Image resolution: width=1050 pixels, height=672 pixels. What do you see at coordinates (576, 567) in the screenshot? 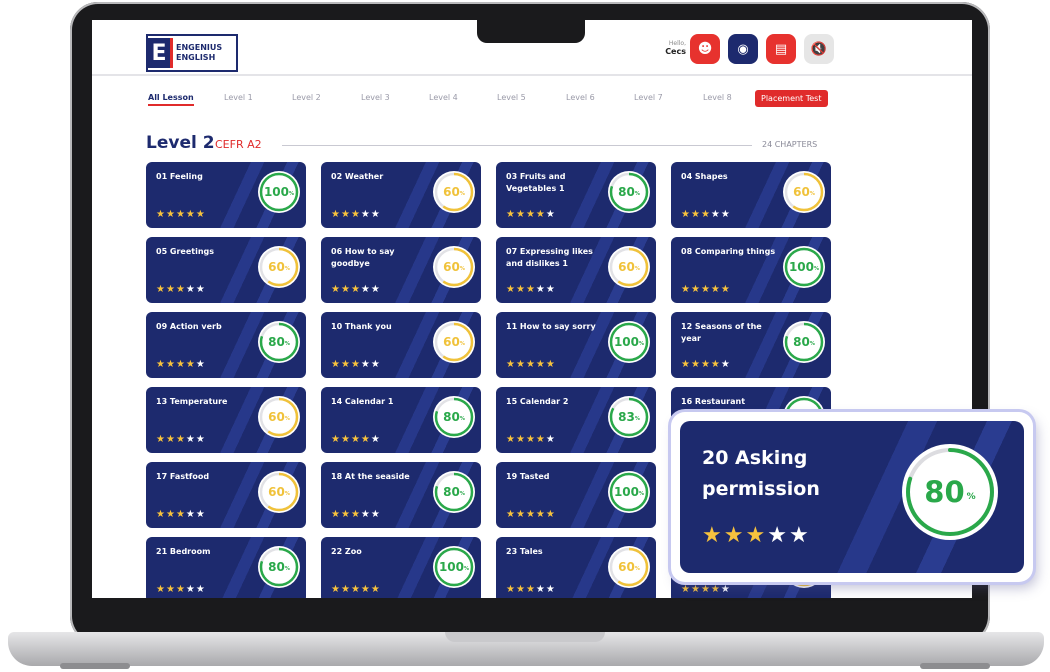
I see `lesson-card: 23 Tales ★★★★★ 60%` at bounding box center [576, 567].